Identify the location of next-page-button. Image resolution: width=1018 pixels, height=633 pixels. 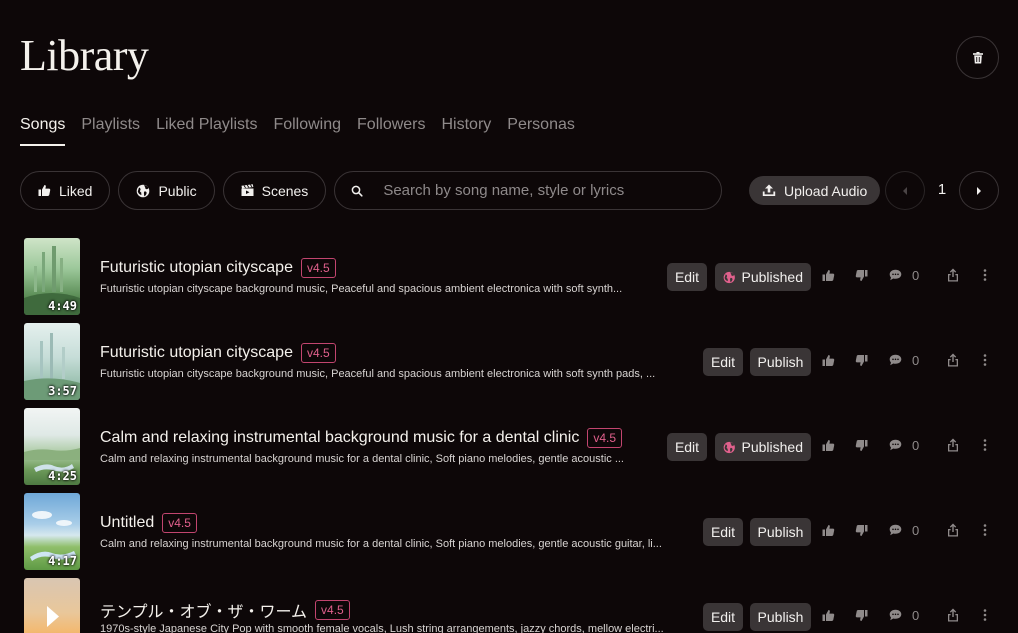
(979, 190).